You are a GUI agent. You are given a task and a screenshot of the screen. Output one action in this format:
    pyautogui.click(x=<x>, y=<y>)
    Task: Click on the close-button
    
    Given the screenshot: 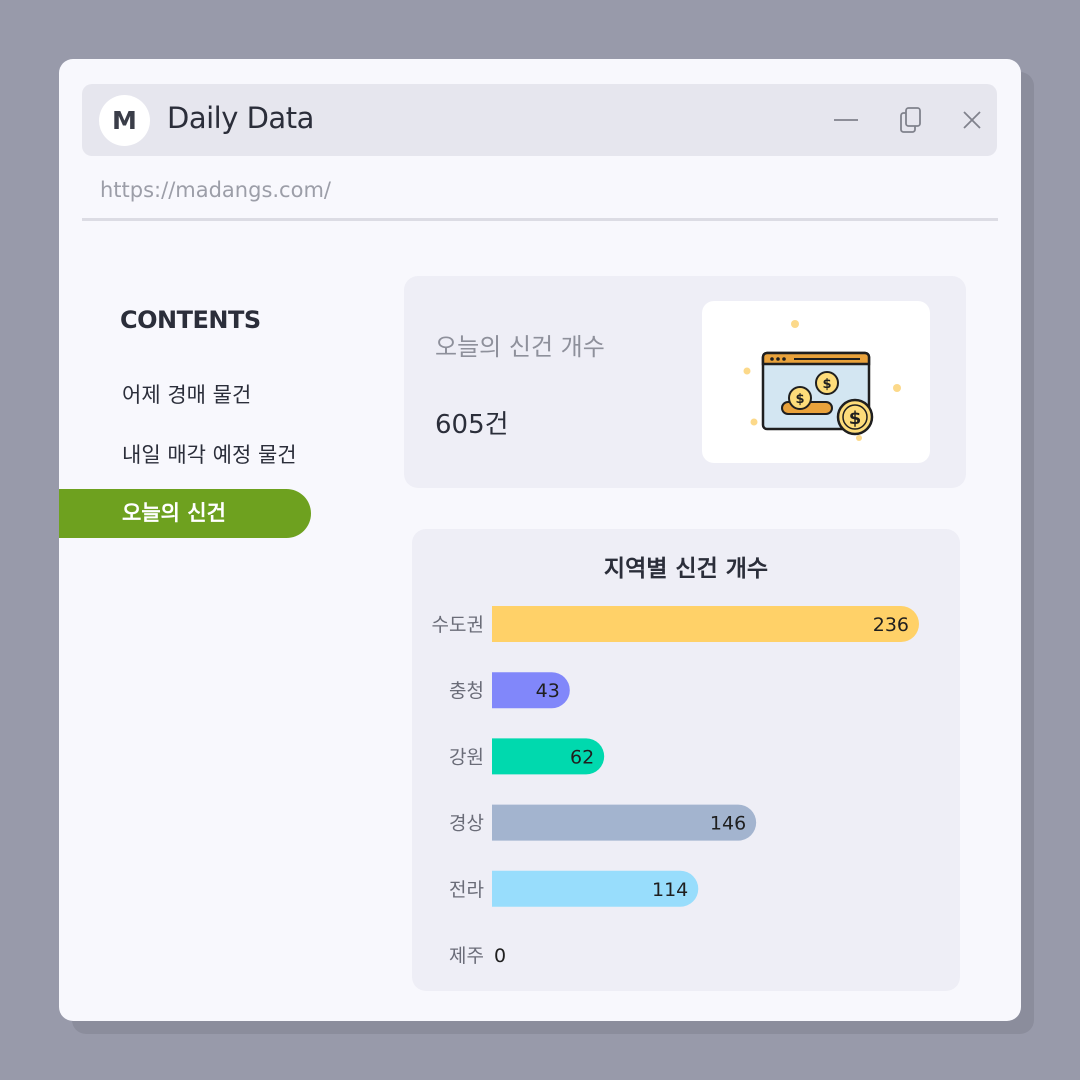 What is the action you would take?
    pyautogui.click(x=972, y=120)
    